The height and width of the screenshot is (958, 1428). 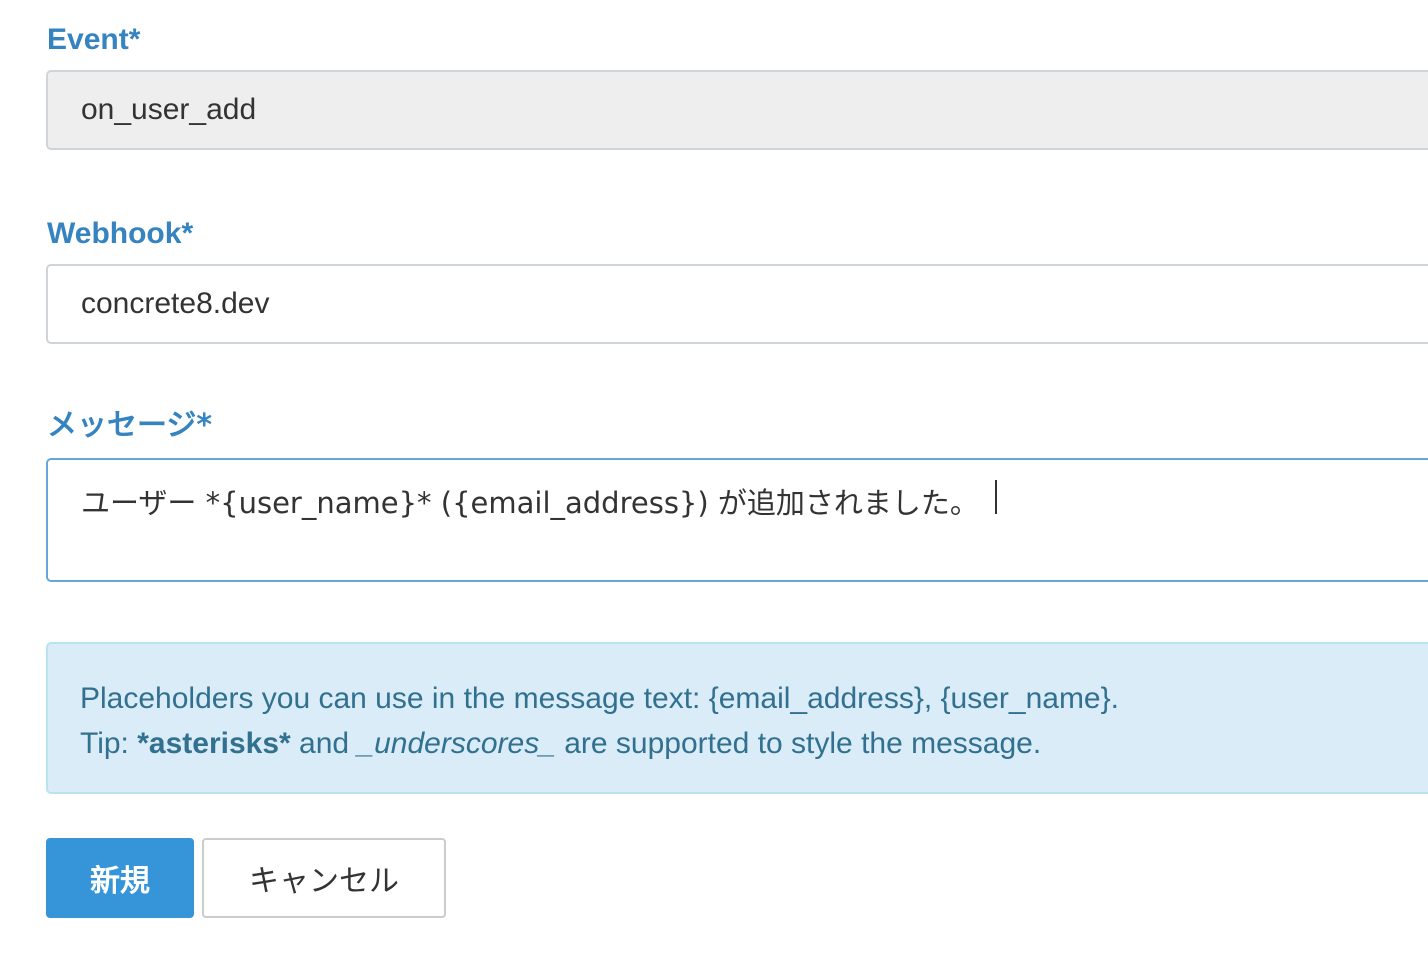 What do you see at coordinates (737, 304) in the screenshot?
I see `webhook-input: concrete8.dev` at bounding box center [737, 304].